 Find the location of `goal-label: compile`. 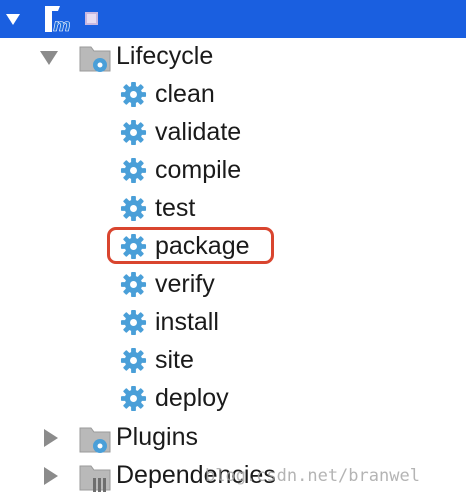

goal-label: compile is located at coordinates (198, 170).